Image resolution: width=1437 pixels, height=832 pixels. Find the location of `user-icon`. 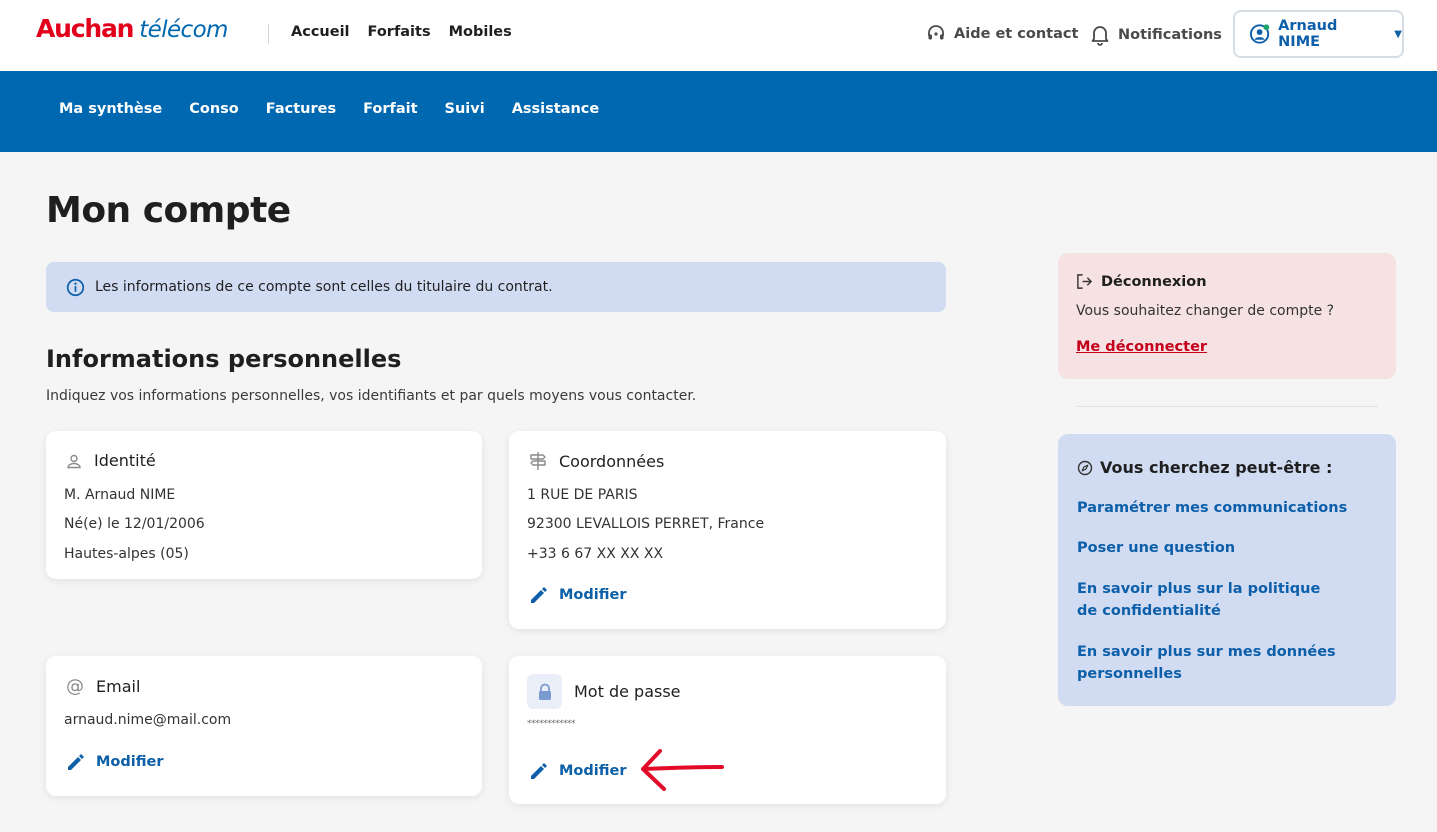

user-icon is located at coordinates (74, 461).